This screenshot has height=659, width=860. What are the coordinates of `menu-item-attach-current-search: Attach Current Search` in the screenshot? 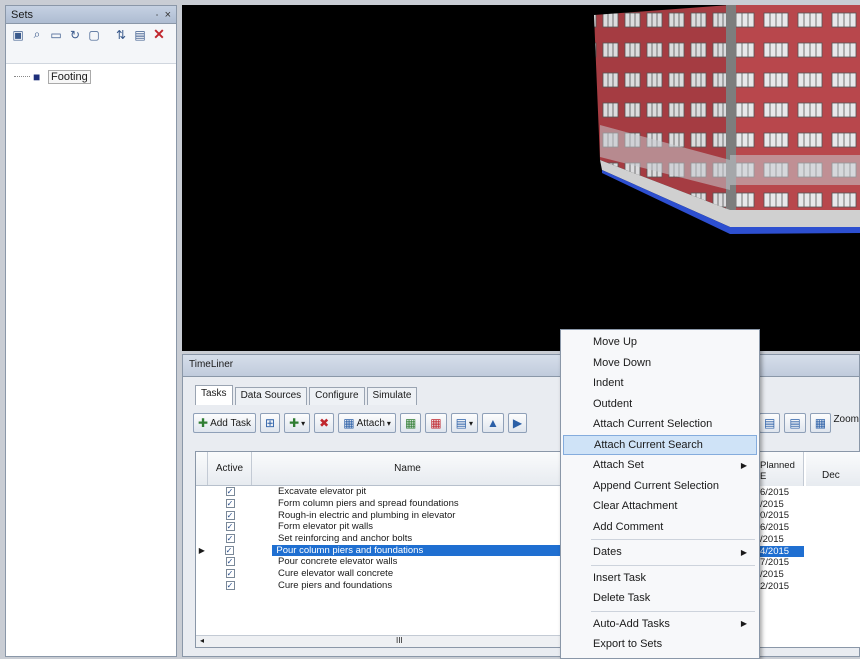 It's located at (660, 444).